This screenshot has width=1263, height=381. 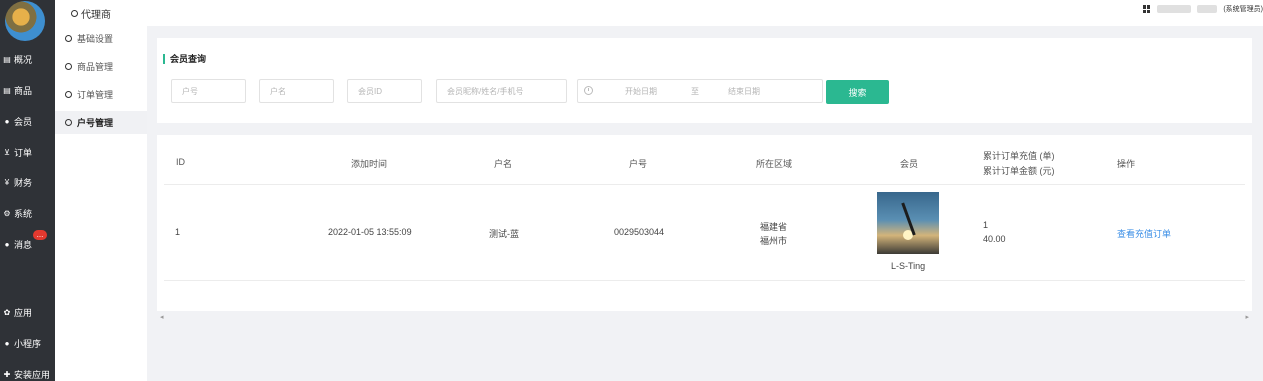 I want to click on subnav-item-label: 基础设置, so click(x=95, y=39).